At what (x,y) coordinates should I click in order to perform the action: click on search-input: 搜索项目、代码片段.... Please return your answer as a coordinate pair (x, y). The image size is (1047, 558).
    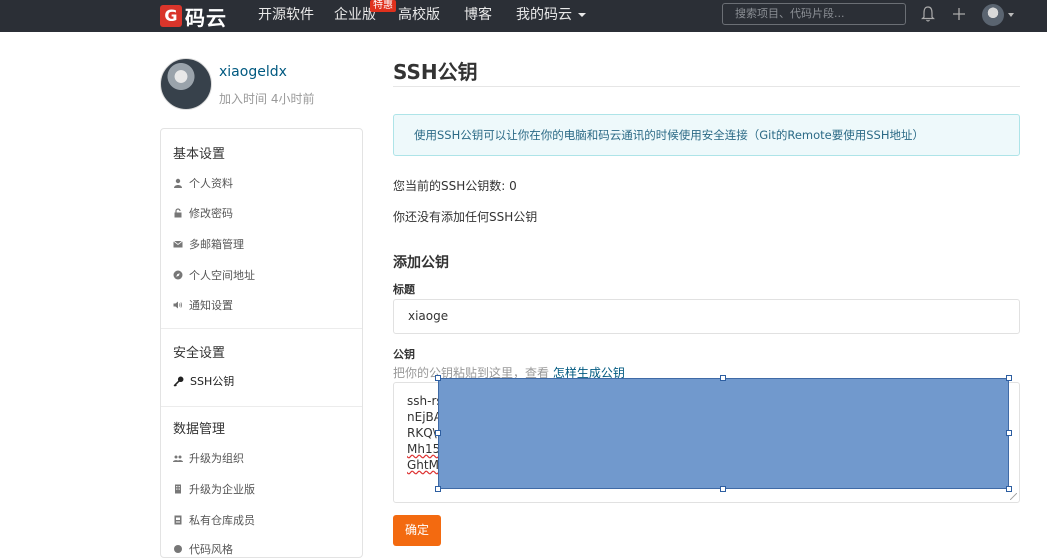
    Looking at the image, I should click on (814, 14).